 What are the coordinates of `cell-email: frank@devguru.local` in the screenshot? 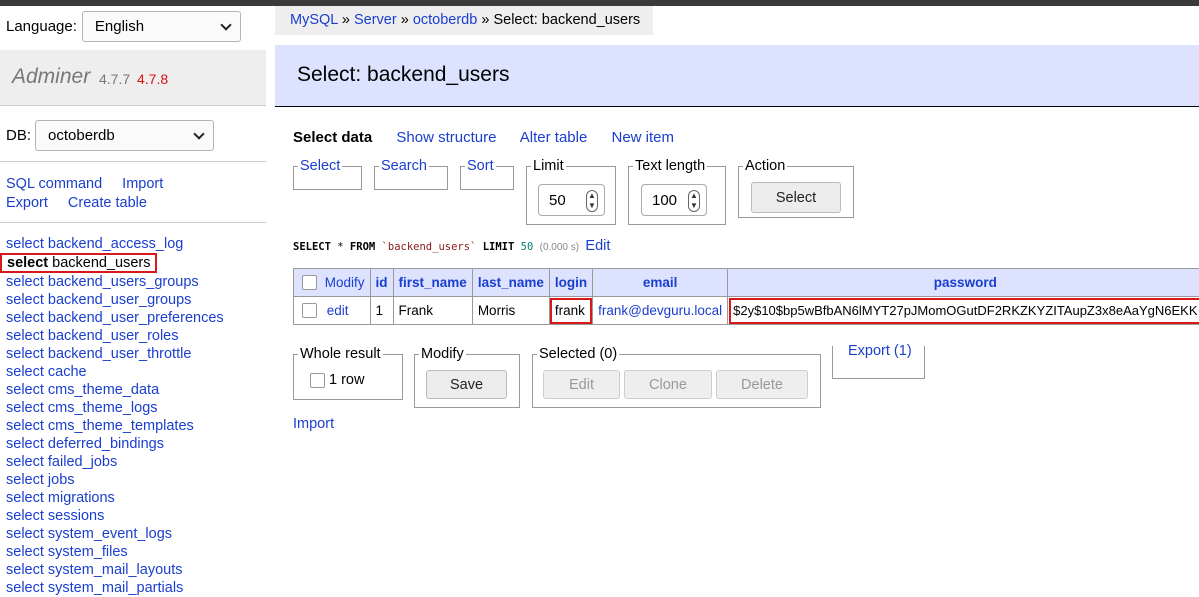 It's located at (660, 311).